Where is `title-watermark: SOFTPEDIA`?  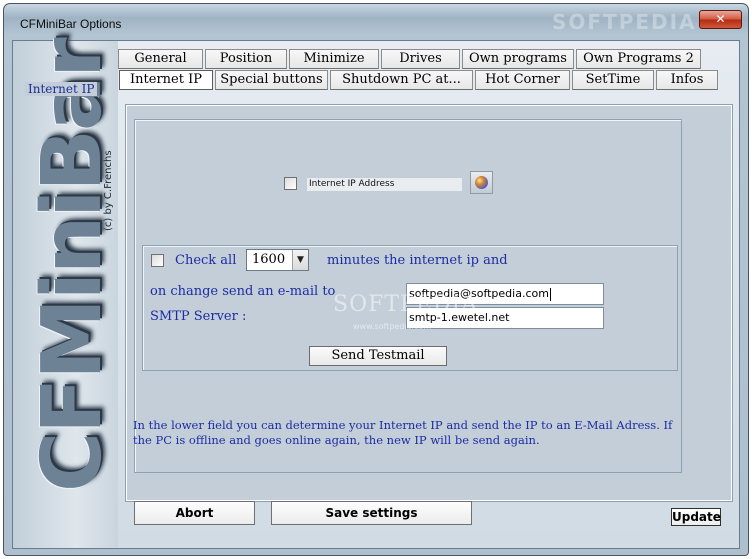 title-watermark: SOFTPEDIA is located at coordinates (624, 22).